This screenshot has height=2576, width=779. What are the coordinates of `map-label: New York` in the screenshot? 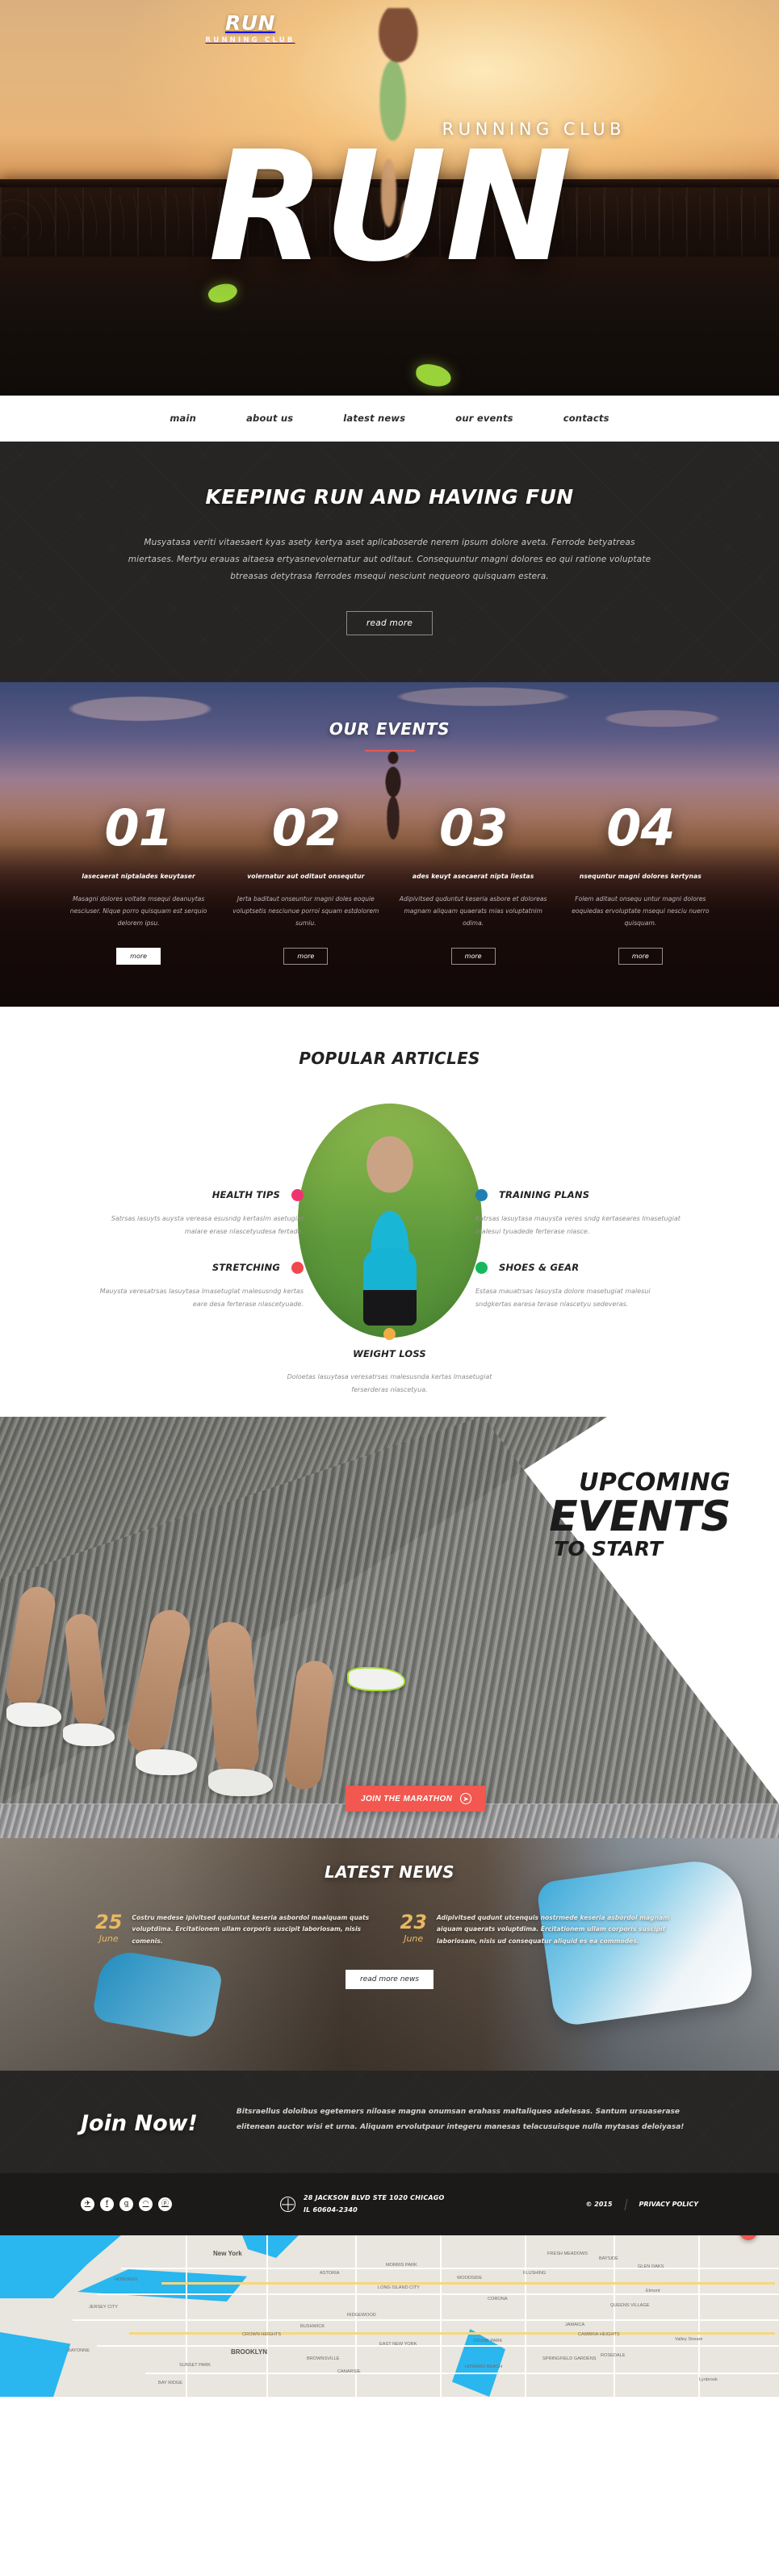 It's located at (227, 2253).